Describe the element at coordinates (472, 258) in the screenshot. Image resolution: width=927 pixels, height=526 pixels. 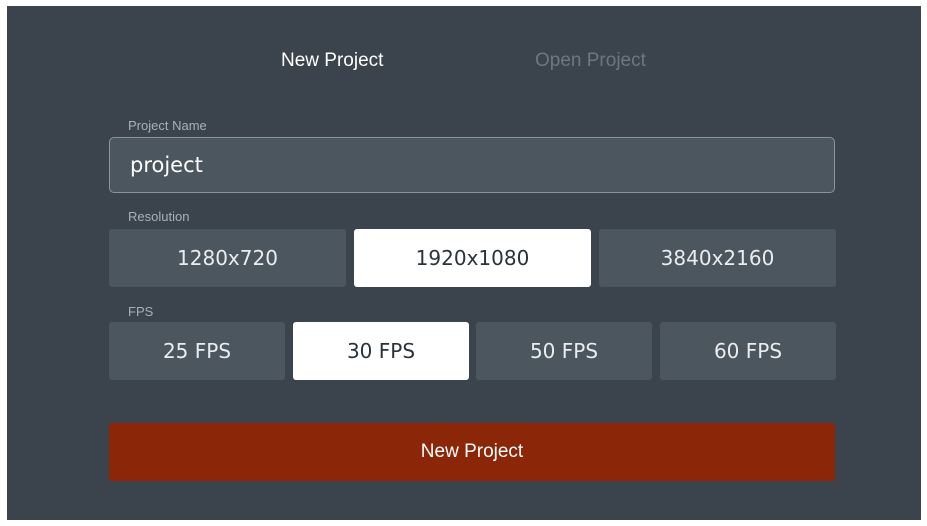
I see `resolution-option-1920x1080: 1920x1080` at that location.